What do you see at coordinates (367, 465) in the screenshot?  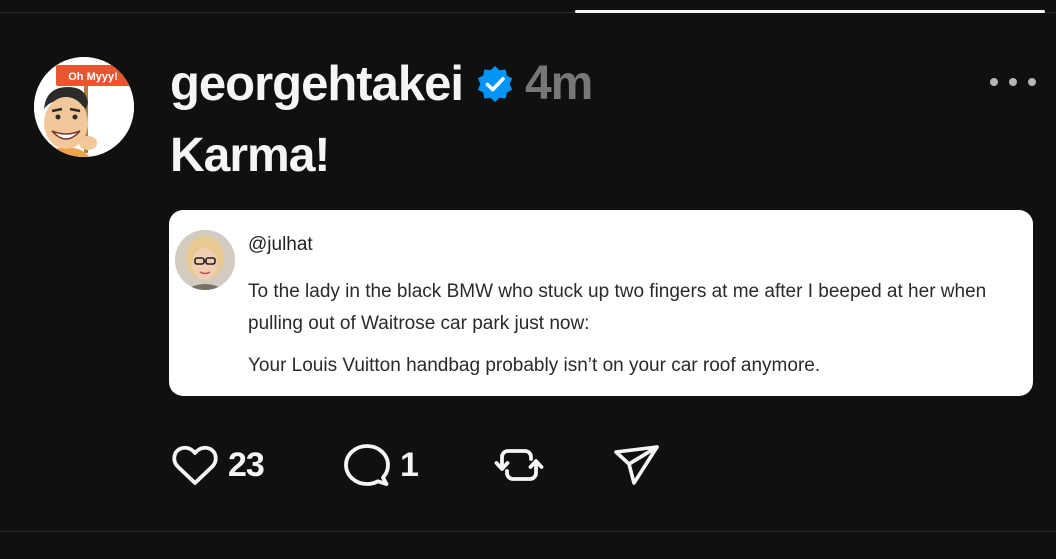 I see `speech-bubble-icon` at bounding box center [367, 465].